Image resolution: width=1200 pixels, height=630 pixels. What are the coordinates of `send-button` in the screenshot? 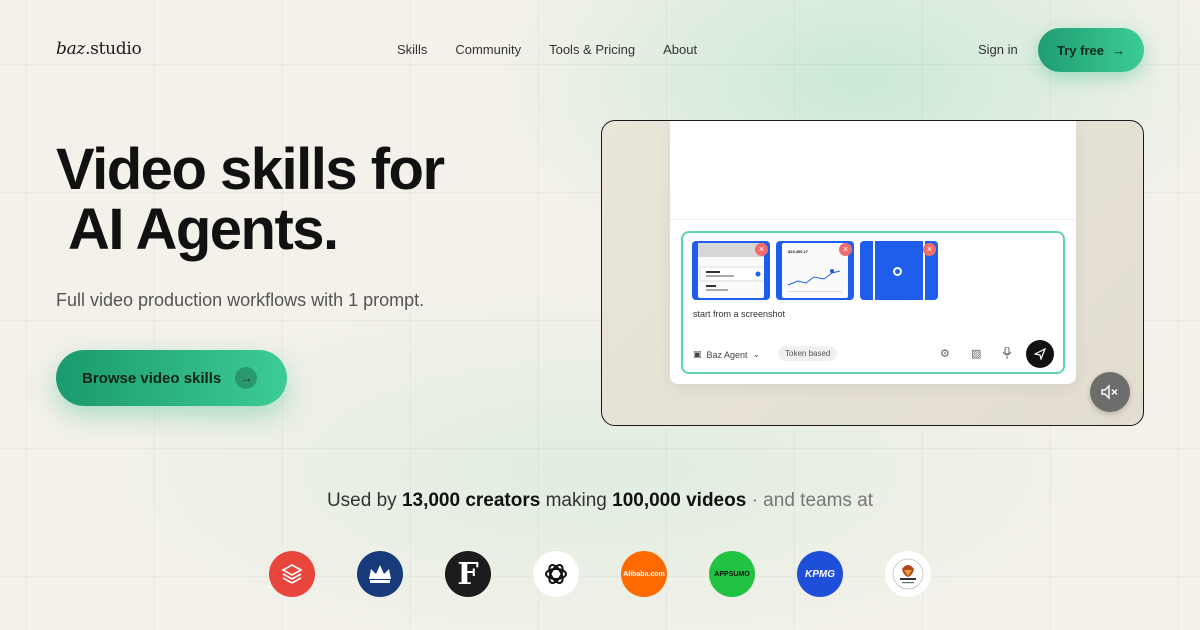 It's located at (1040, 354).